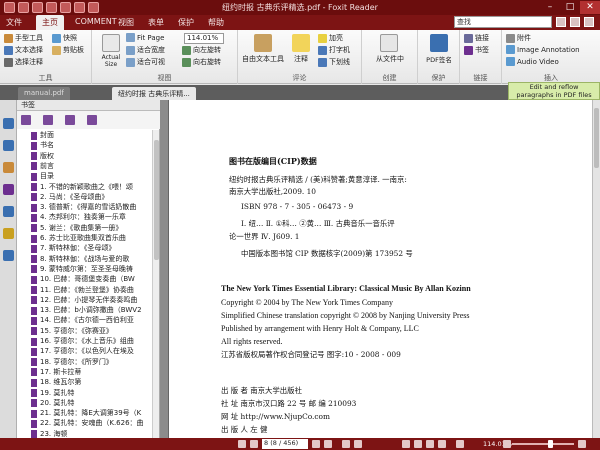  Describe the element at coordinates (273, 161) in the screenshot. I see `cip-title: 图书在版编目(CIP)数据` at that location.